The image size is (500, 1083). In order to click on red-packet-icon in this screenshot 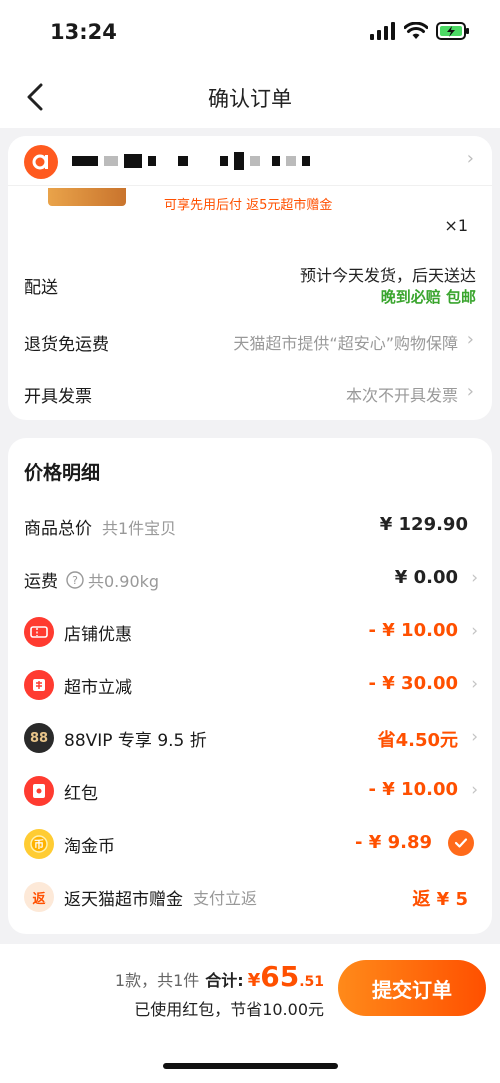, I will do `click(39, 791)`.